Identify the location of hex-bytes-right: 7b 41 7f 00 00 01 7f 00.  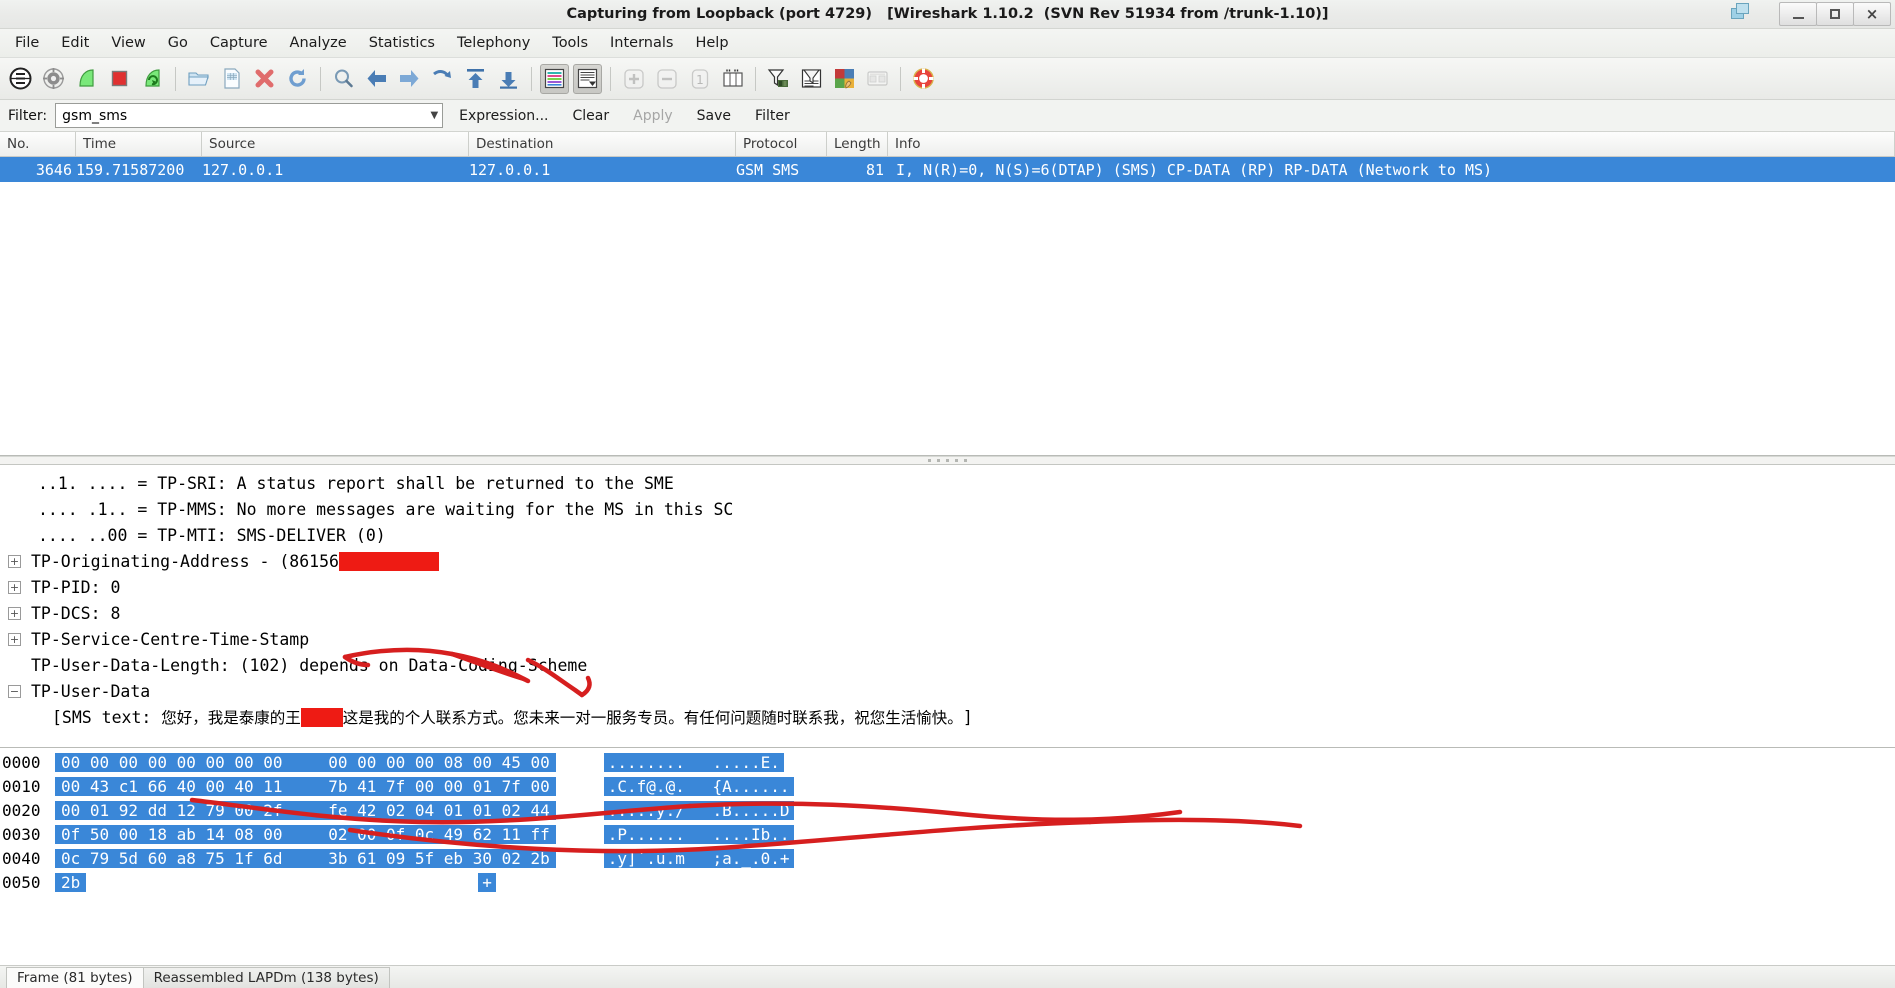
(439, 786).